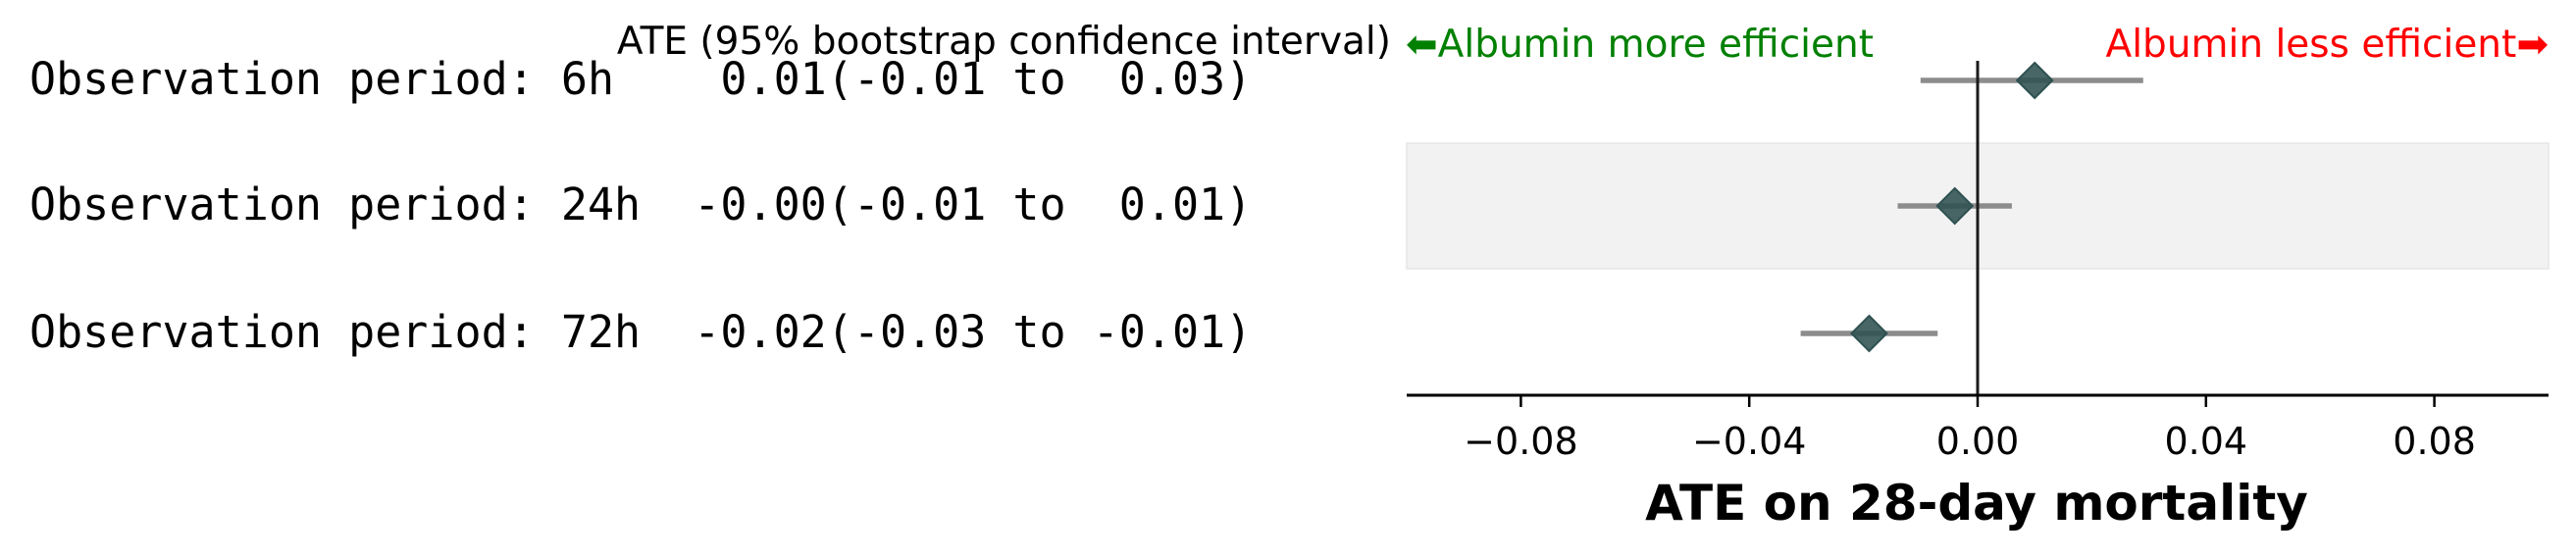 The width and height of the screenshot is (2576, 559). I want to click on right-direction-annotation: Albumin less efficient➡, so click(2327, 45).